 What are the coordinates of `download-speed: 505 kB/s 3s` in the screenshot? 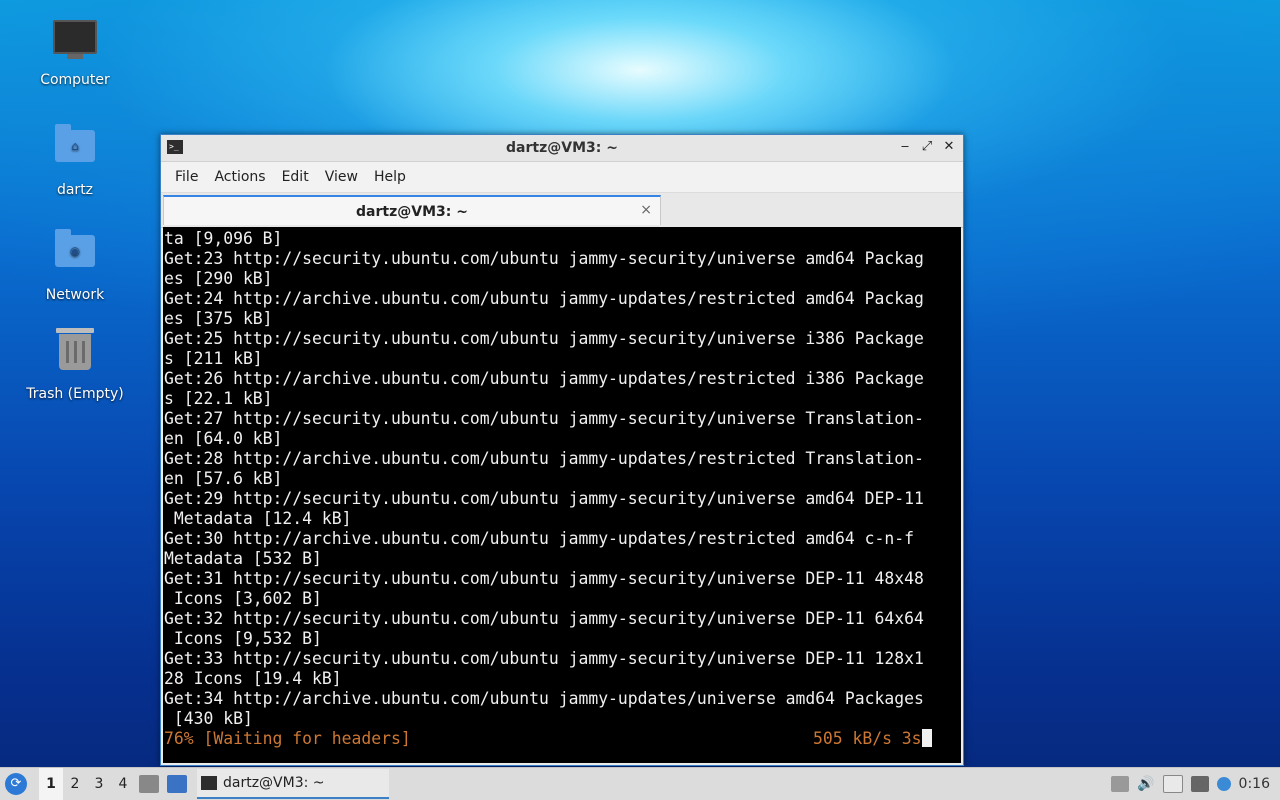 It's located at (867, 738).